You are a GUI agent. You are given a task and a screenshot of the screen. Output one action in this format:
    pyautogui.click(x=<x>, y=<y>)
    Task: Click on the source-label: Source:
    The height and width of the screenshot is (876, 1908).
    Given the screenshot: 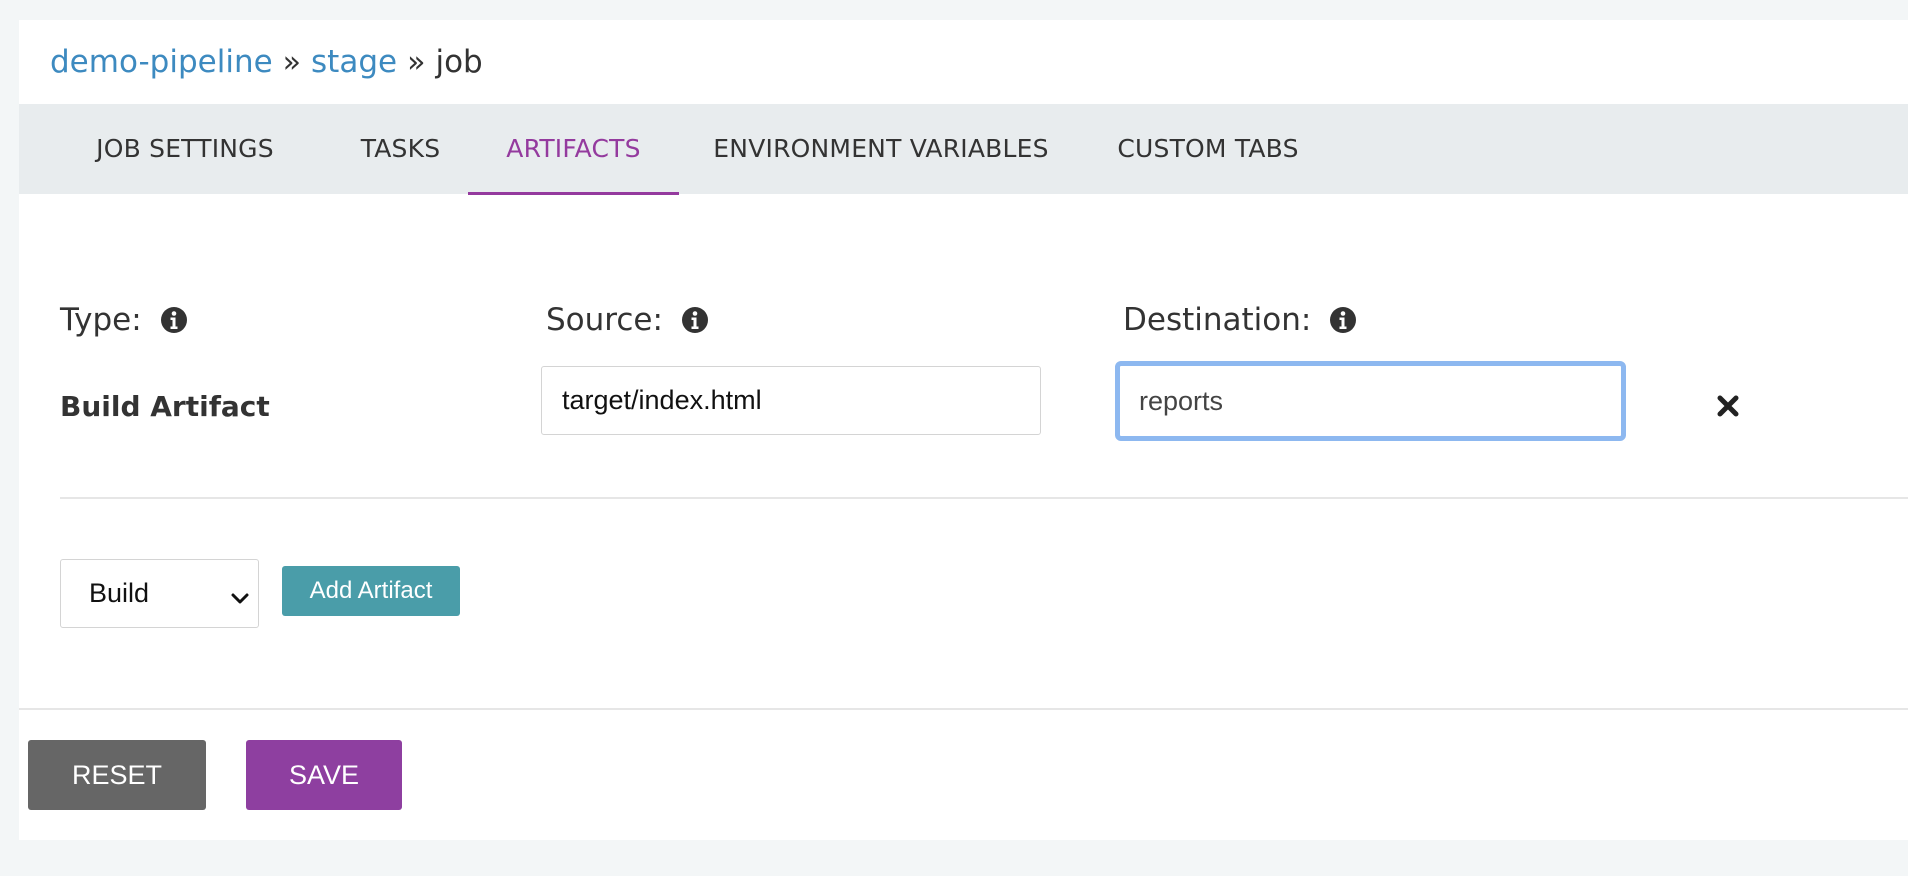 What is the action you would take?
    pyautogui.click(x=604, y=320)
    